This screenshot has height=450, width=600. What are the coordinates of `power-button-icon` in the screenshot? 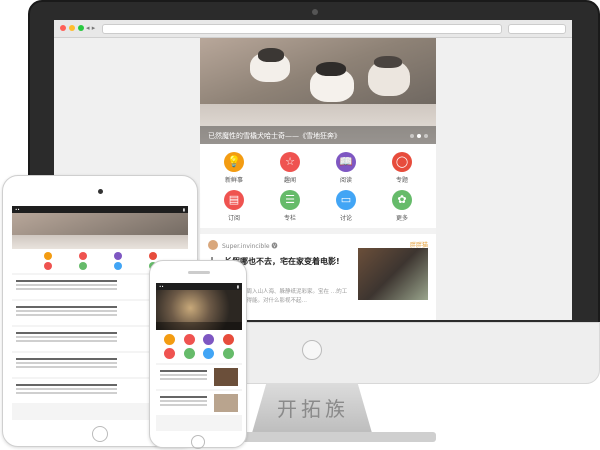 It's located at (312, 350).